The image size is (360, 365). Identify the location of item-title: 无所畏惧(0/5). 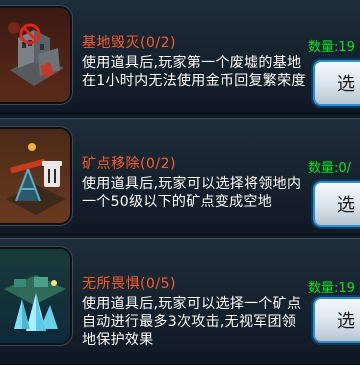
(129, 283).